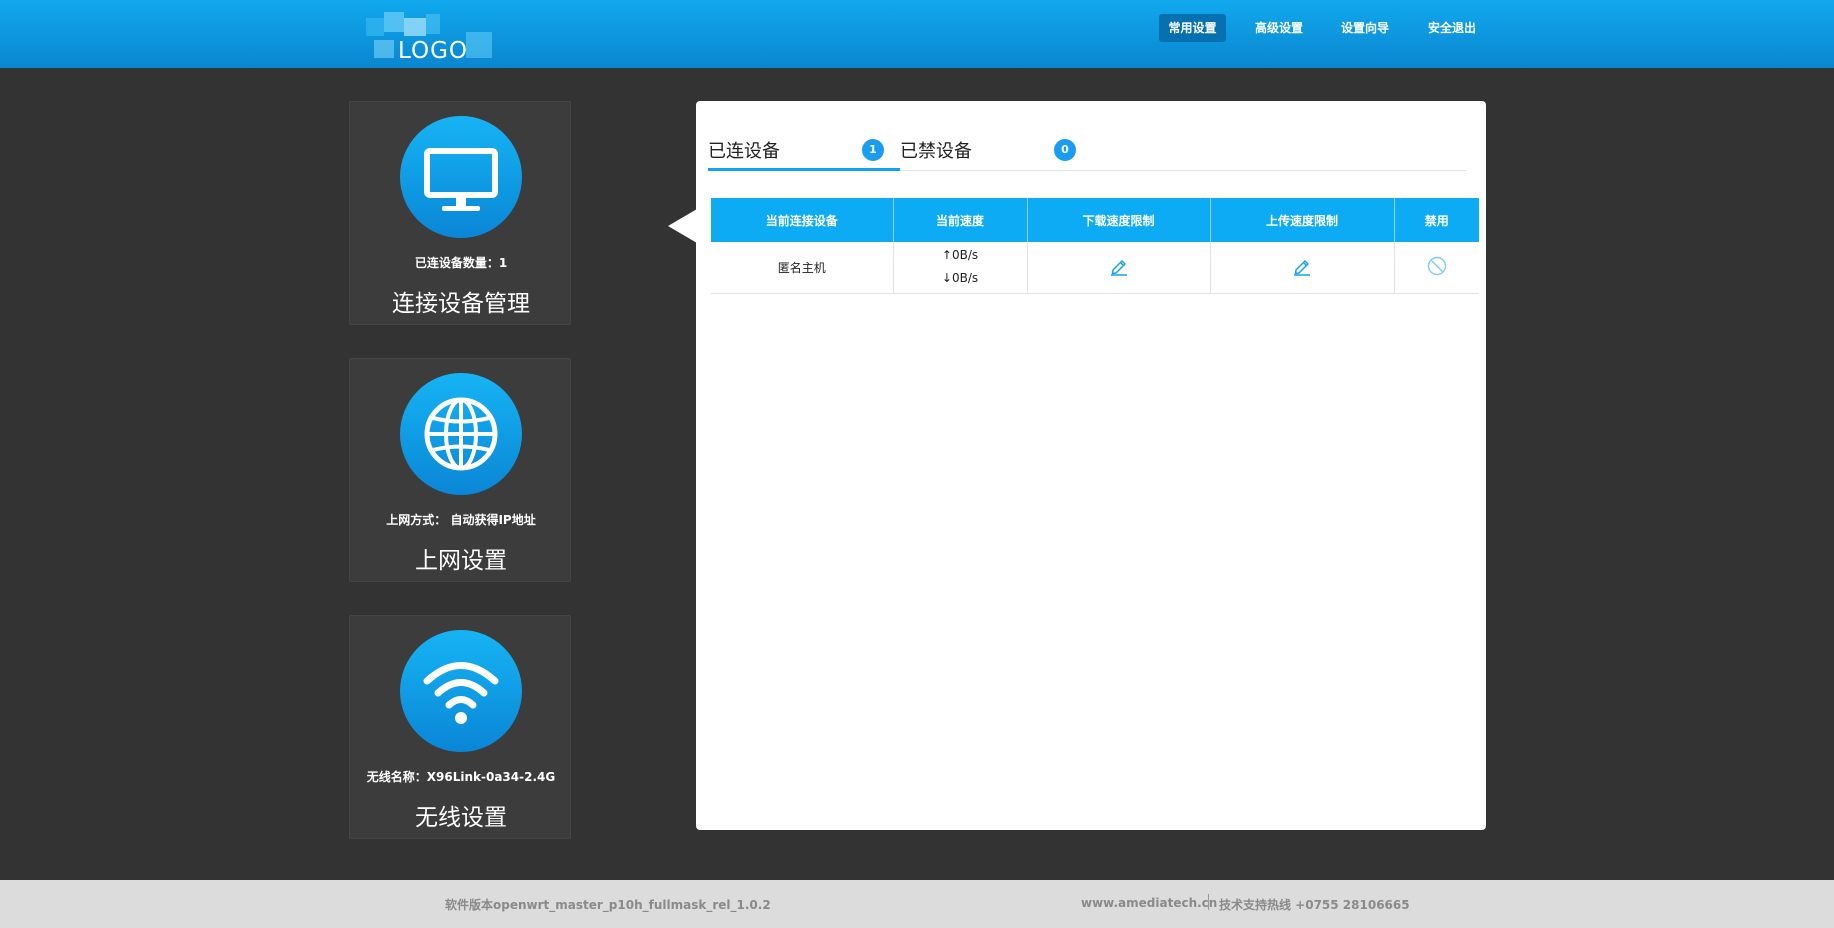 The height and width of the screenshot is (928, 1834). Describe the element at coordinates (461, 777) in the screenshot. I see `wireless-name-info: 无线名称：X96Link-0a34-2.4G` at that location.